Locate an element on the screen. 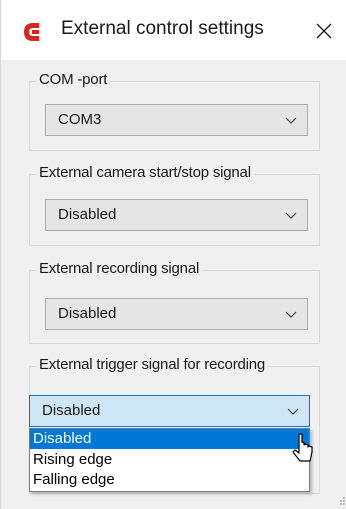  title-bar: External control settings is located at coordinates (173, 30).